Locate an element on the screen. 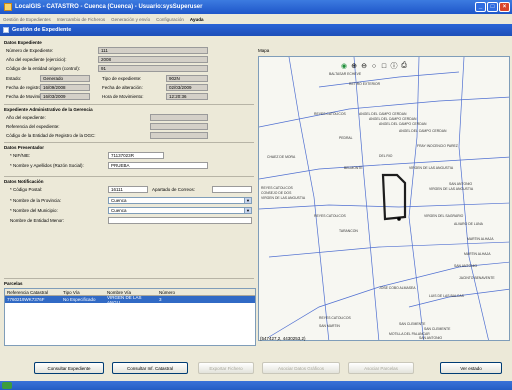 Image resolution: width=512 pixels, height=390 pixels. street-label: MARTIN ALHAJA is located at coordinates (480, 239).